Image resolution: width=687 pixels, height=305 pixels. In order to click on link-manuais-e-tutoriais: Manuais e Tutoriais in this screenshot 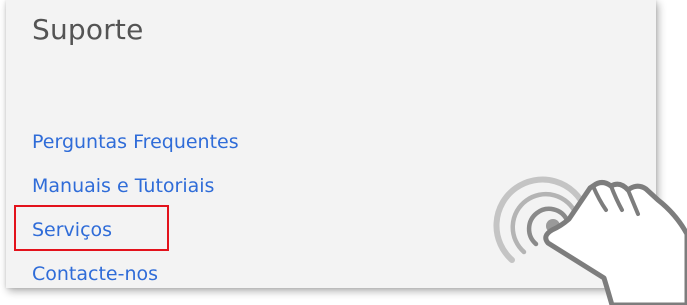, I will do `click(123, 186)`.